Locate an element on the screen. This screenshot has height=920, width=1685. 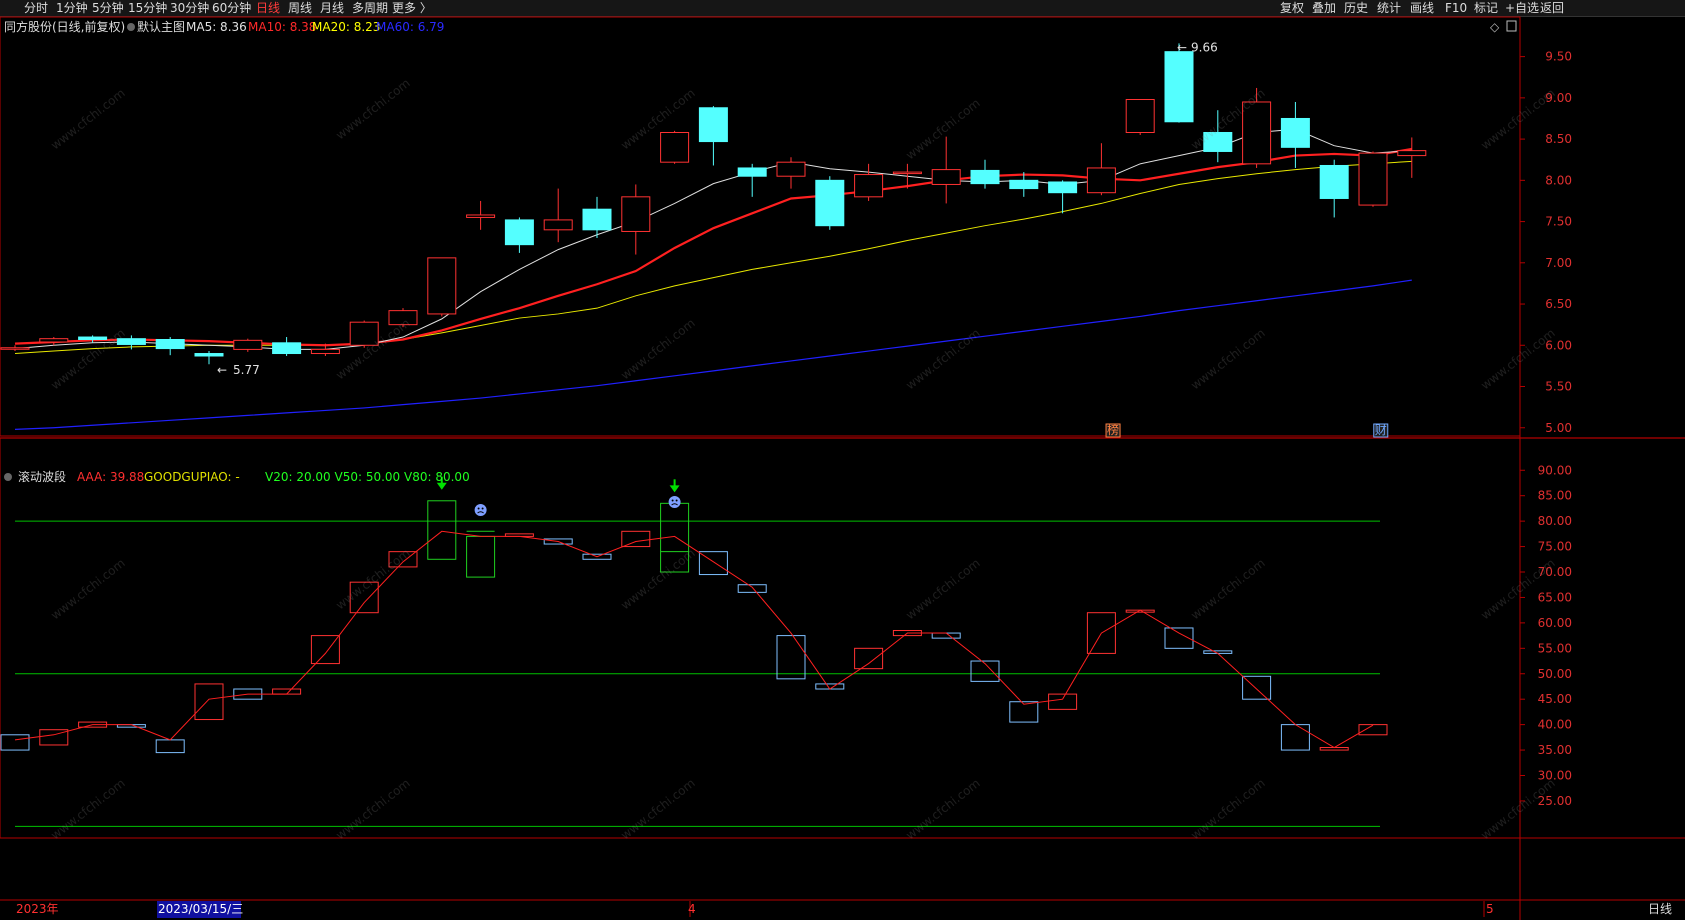
ytick-label-sub-11: 80.00 is located at coordinates (1555, 521).